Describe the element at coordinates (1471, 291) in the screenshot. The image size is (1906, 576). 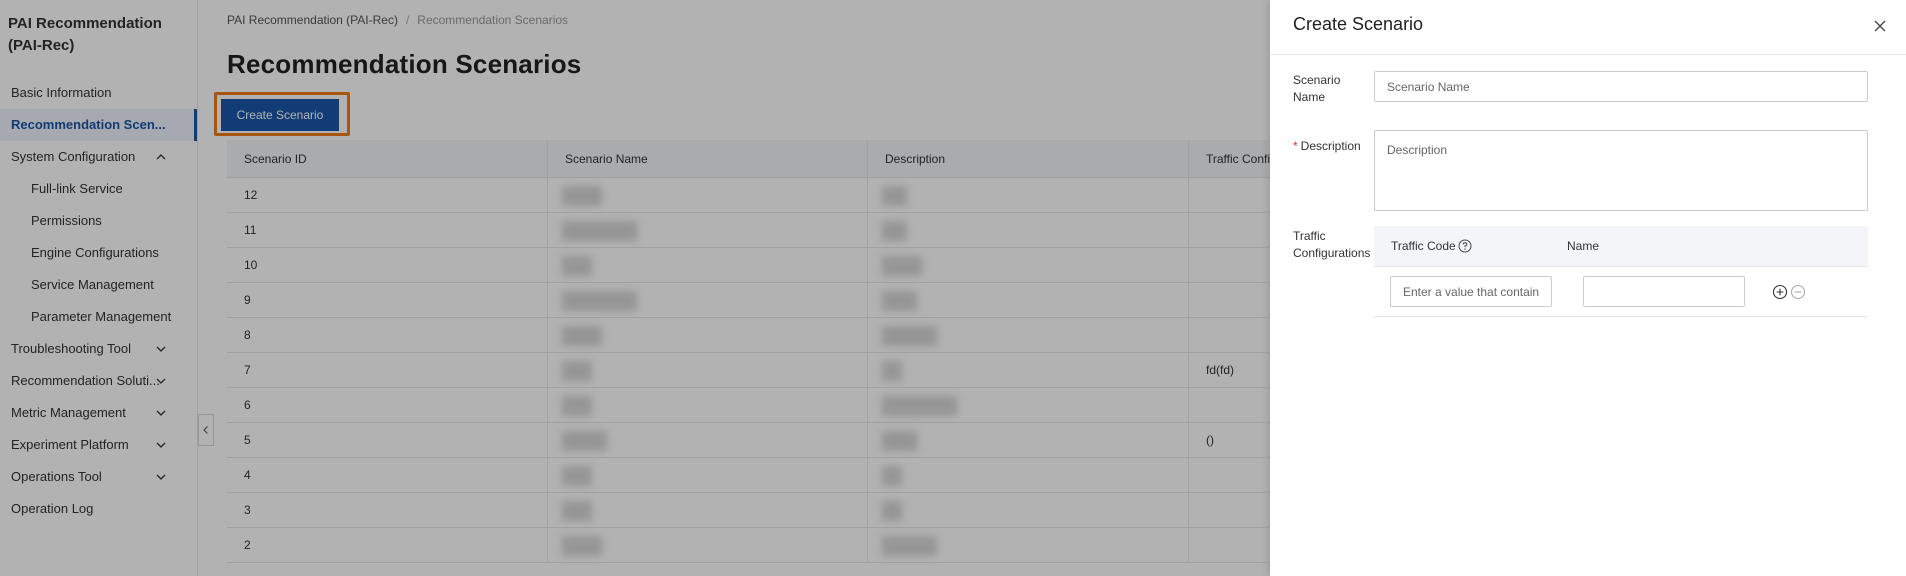
I see `traffic-code-input` at that location.